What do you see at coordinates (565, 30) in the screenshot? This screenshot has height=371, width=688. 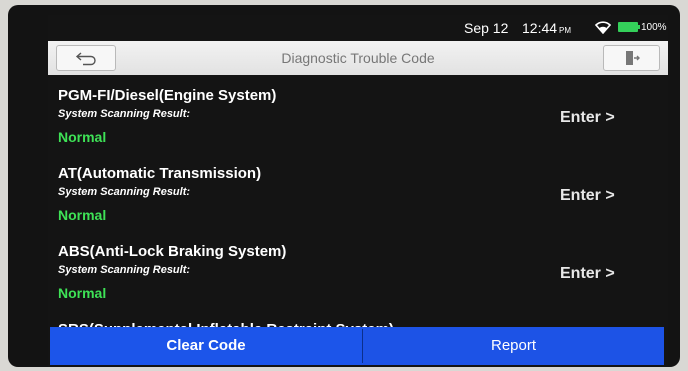 I see `status-ampm: PM` at bounding box center [565, 30].